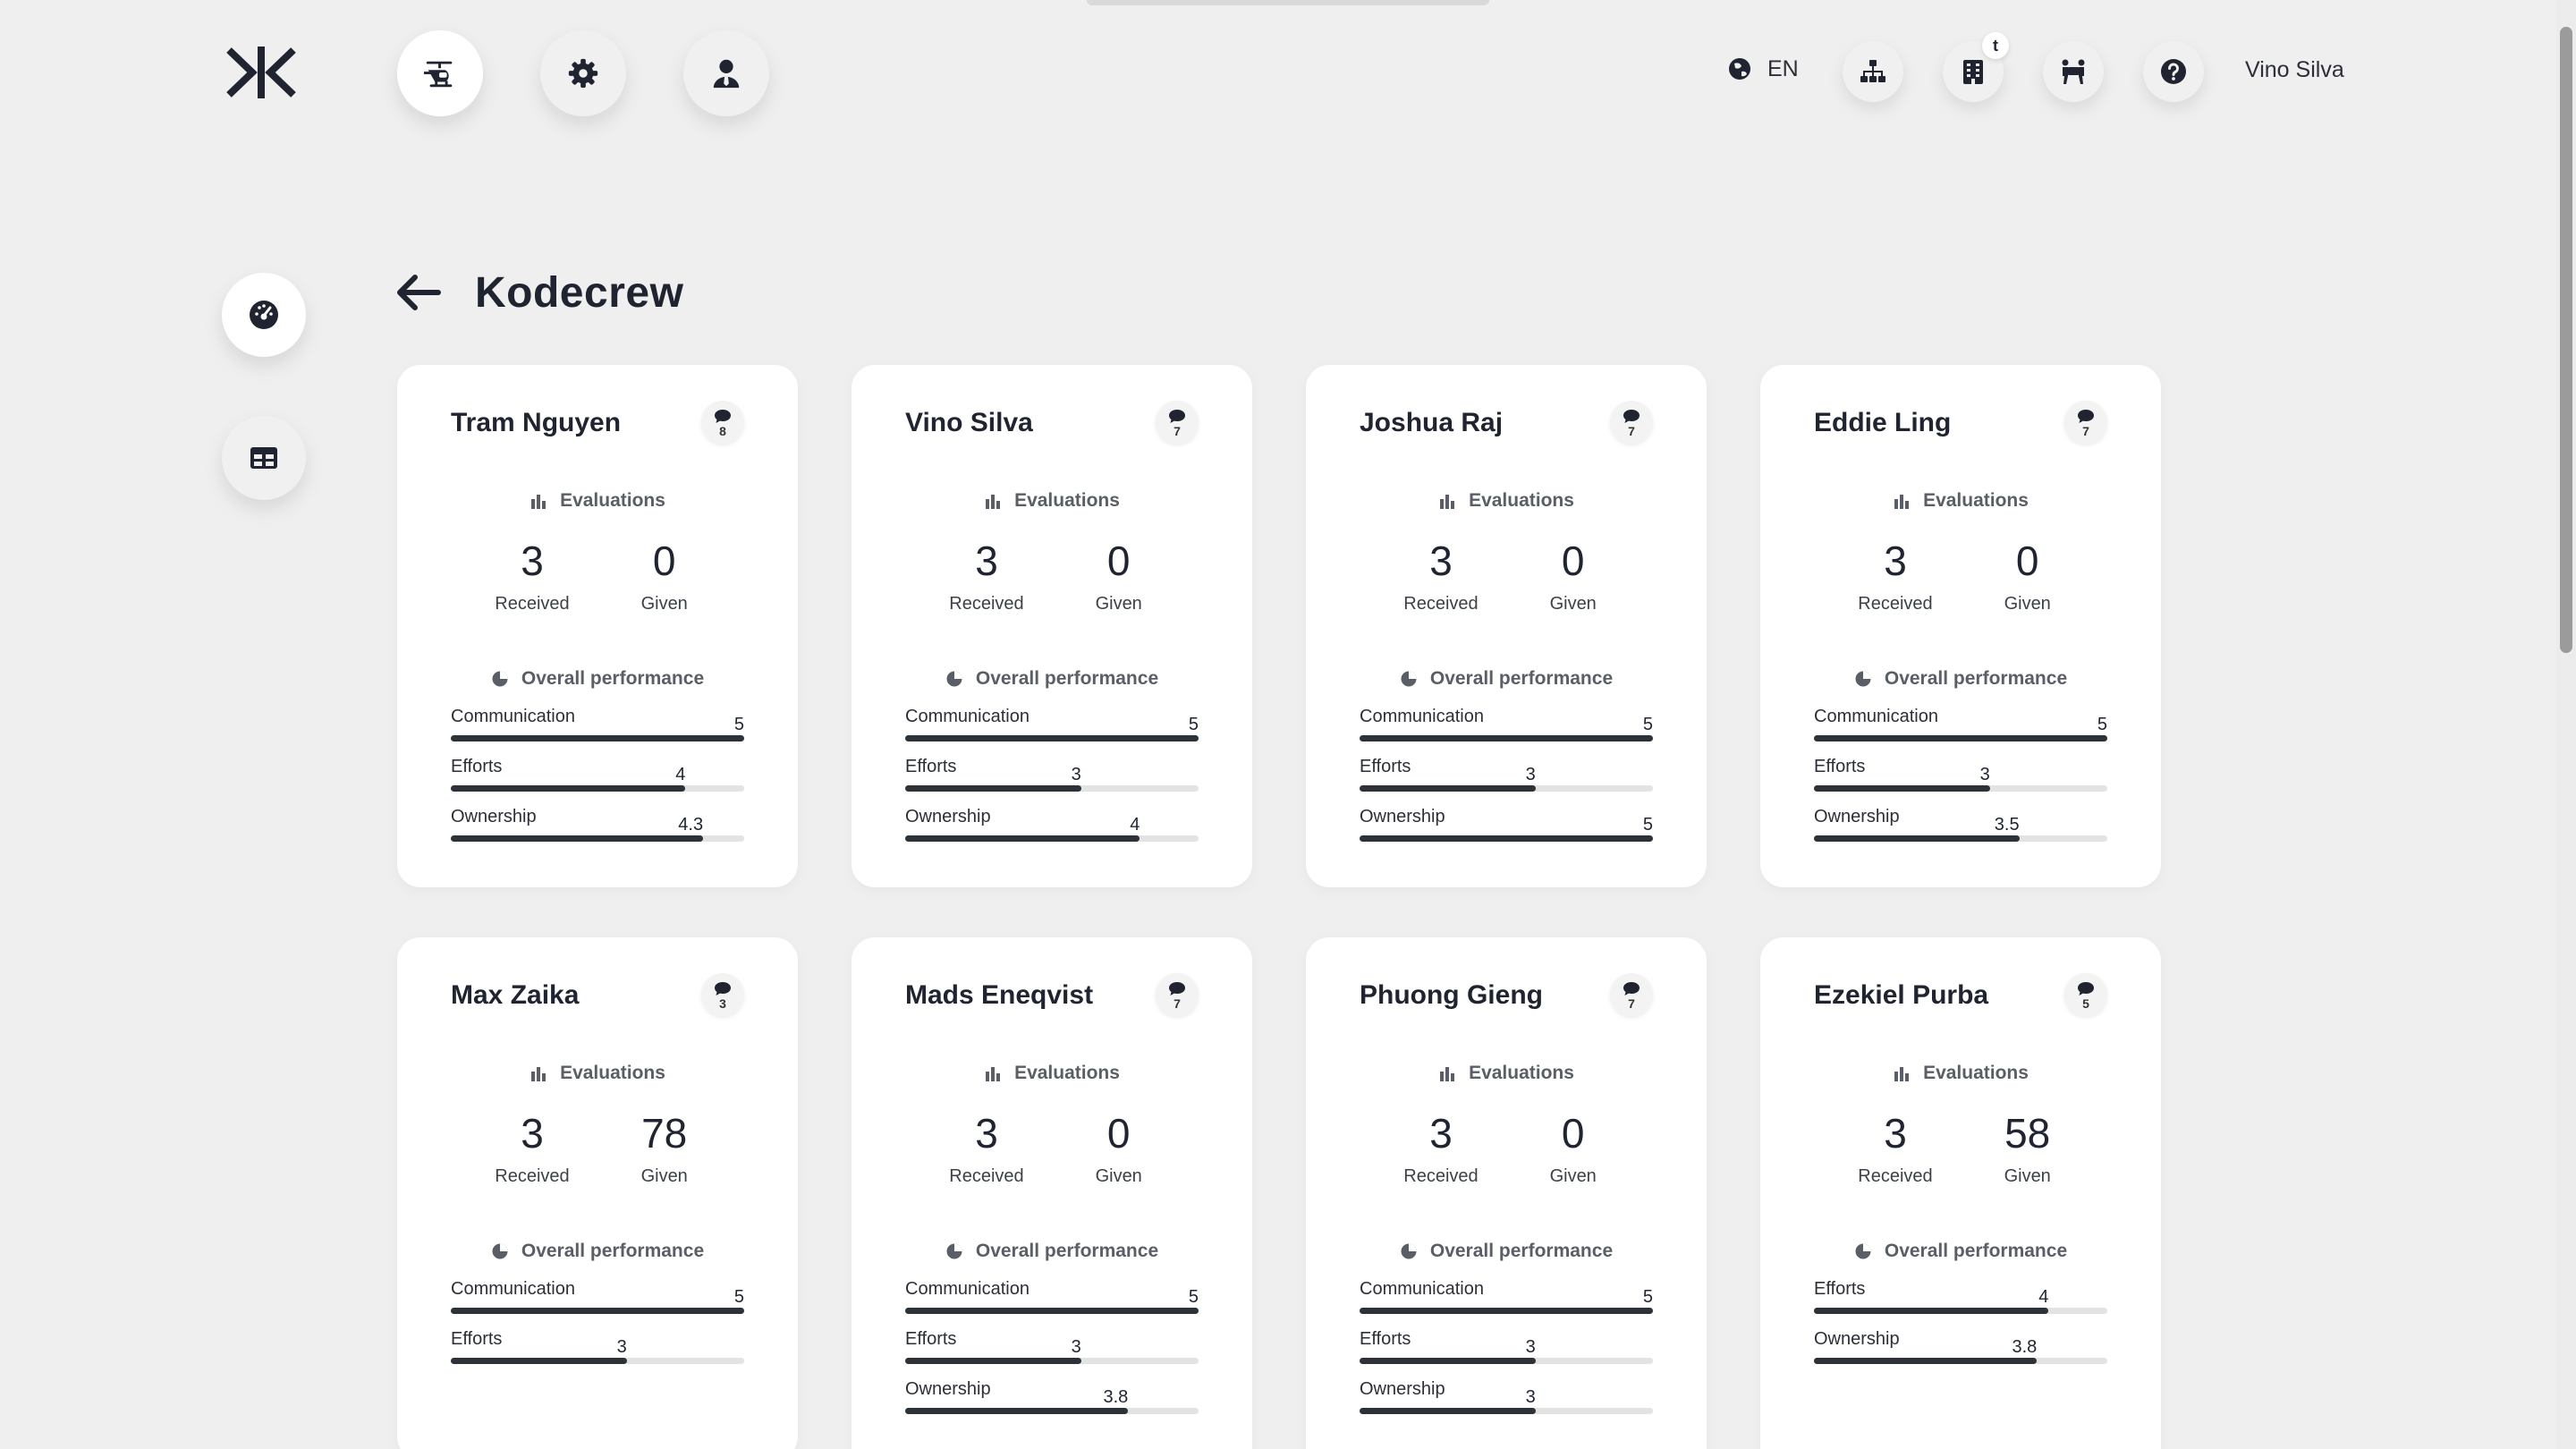 This screenshot has width=2576, height=1449. What do you see at coordinates (1873, 71) in the screenshot?
I see `org-chart-button` at bounding box center [1873, 71].